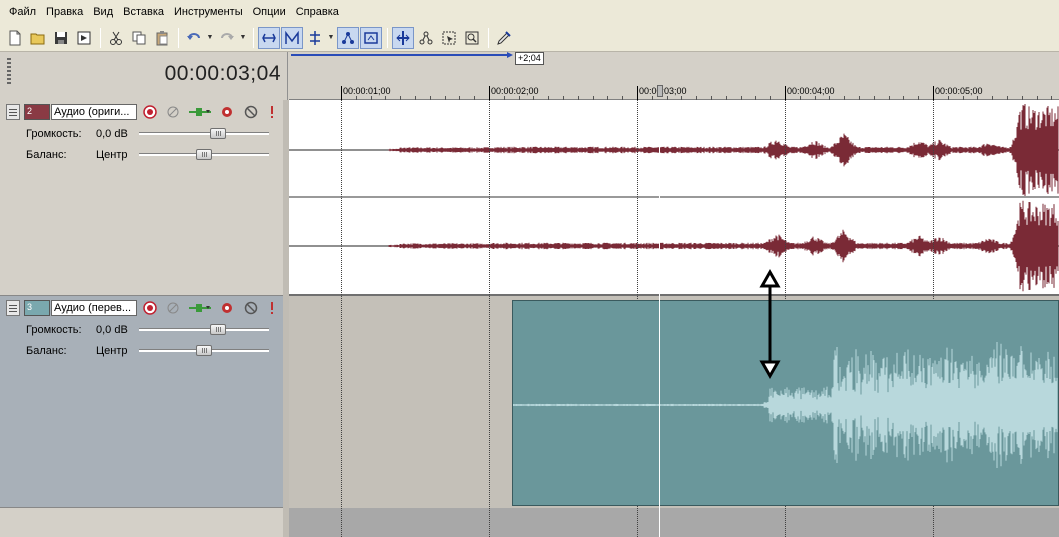 This screenshot has height=537, width=1059. I want to click on open-icon, so click(38, 38).